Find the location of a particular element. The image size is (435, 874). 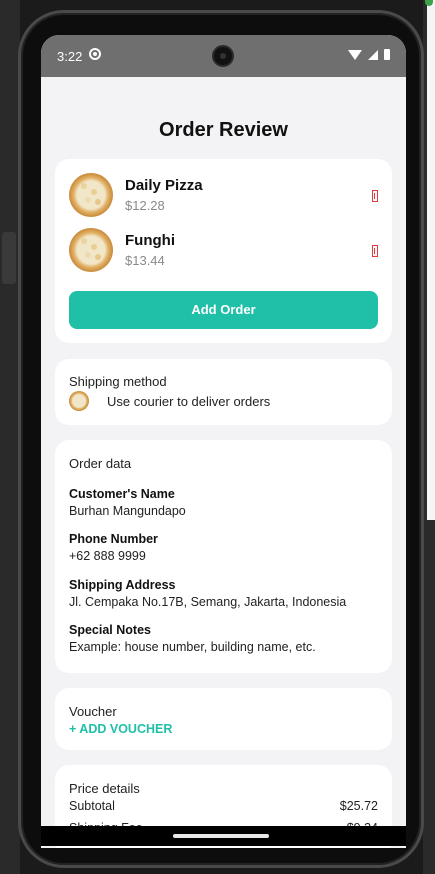

home-gesture-bar is located at coordinates (221, 836).